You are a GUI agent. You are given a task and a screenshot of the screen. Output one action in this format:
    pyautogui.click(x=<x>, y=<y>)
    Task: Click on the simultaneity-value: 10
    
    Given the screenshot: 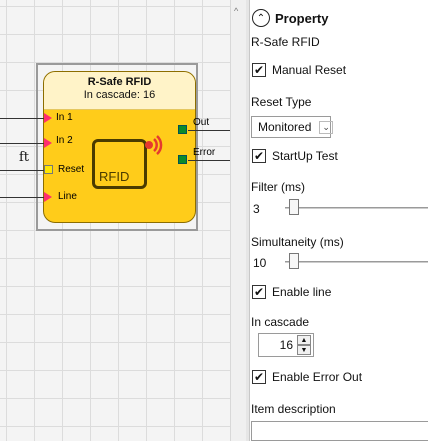 What is the action you would take?
    pyautogui.click(x=260, y=263)
    